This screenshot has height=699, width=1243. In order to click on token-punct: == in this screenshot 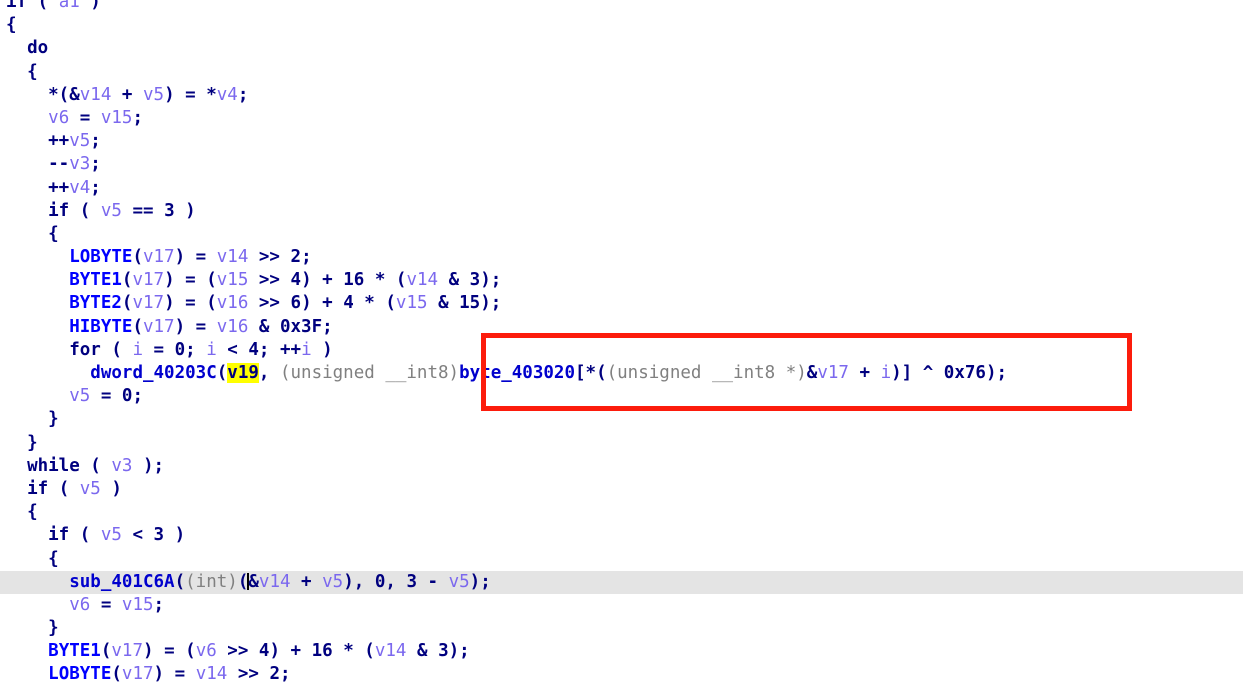, I will do `click(143, 210)`.